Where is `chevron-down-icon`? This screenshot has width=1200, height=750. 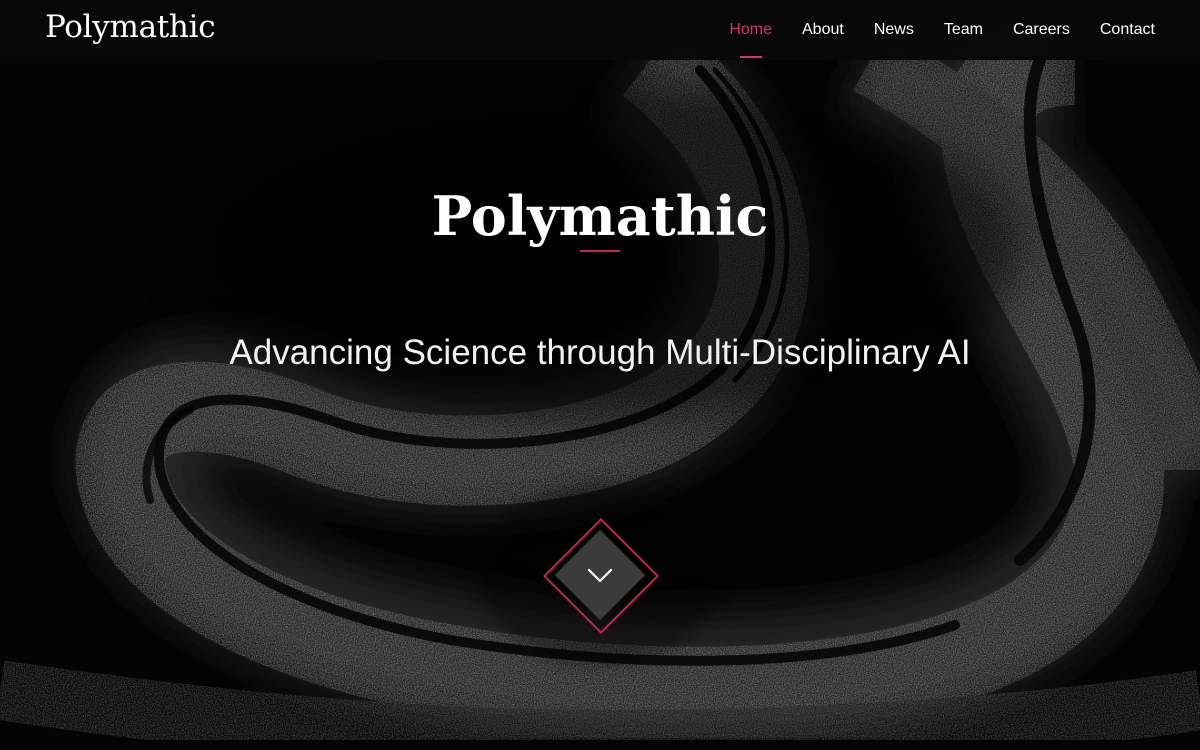 chevron-down-icon is located at coordinates (600, 575).